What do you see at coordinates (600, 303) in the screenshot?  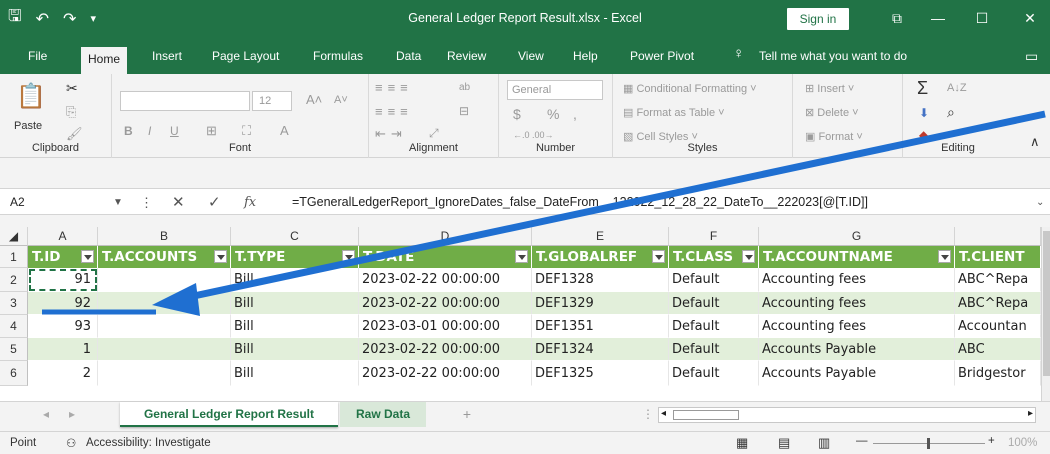 I see `table-cell: DEF1329` at bounding box center [600, 303].